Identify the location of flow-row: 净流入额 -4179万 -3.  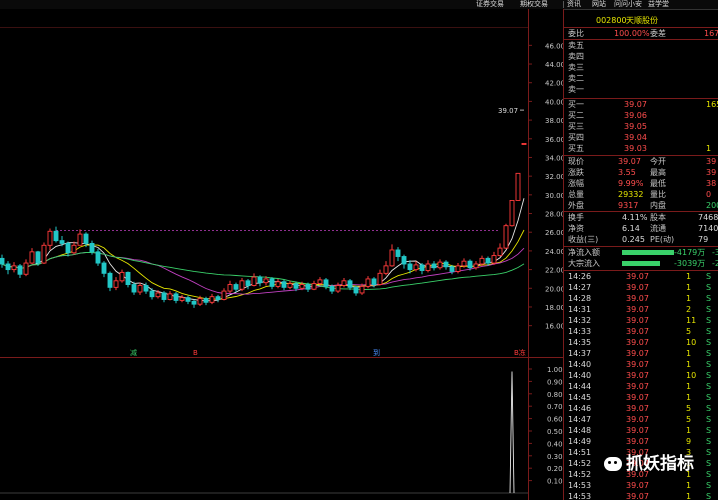
(641, 252).